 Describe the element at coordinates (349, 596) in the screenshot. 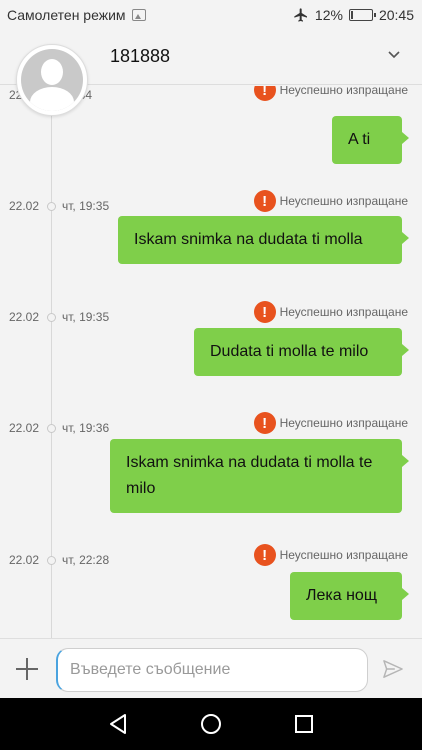

I see `message-bubble: Лека нощ` at that location.